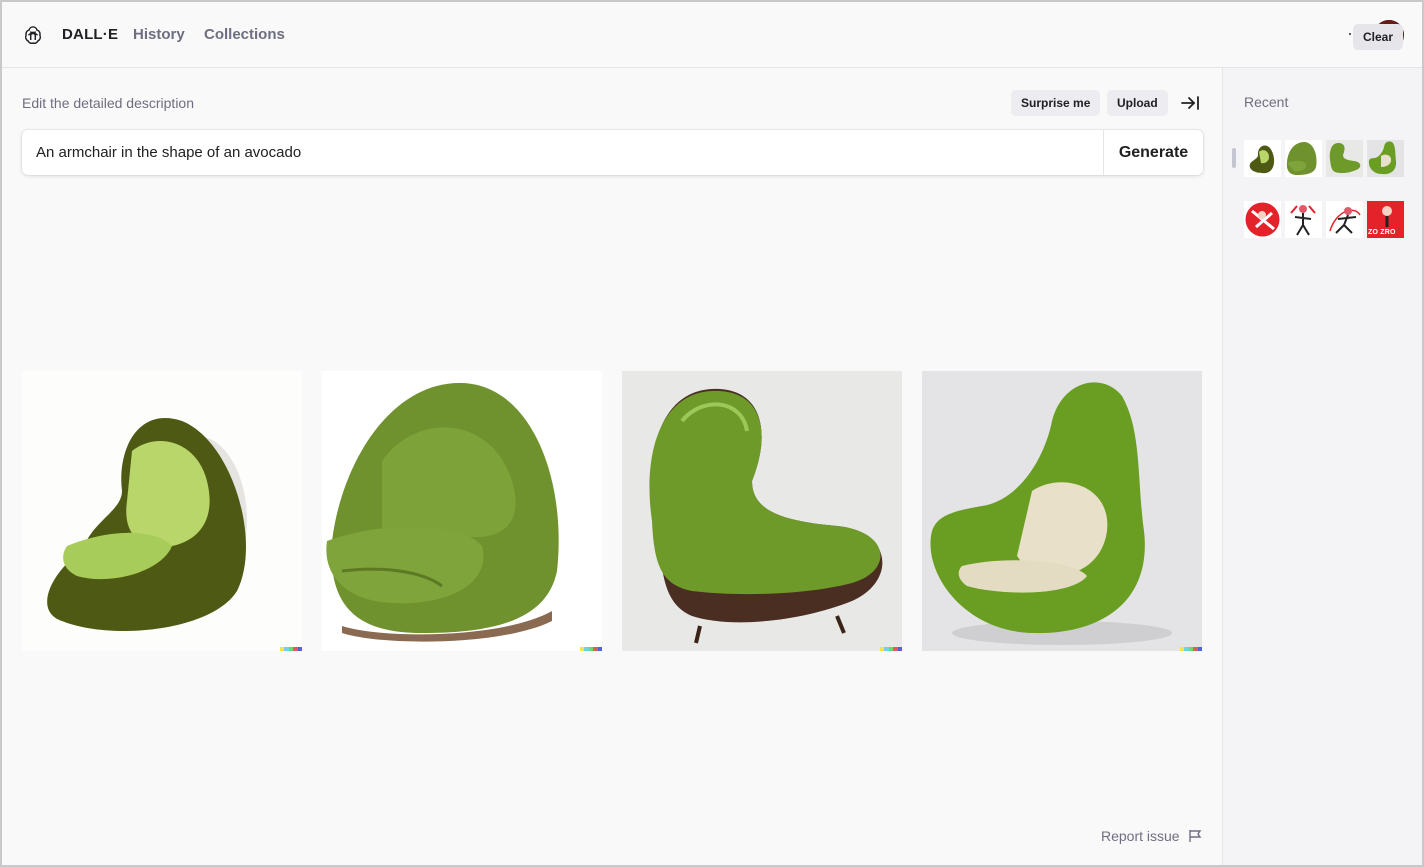  What do you see at coordinates (1382, 232) in the screenshot?
I see `thumbnail-caption: ZO ZRO` at bounding box center [1382, 232].